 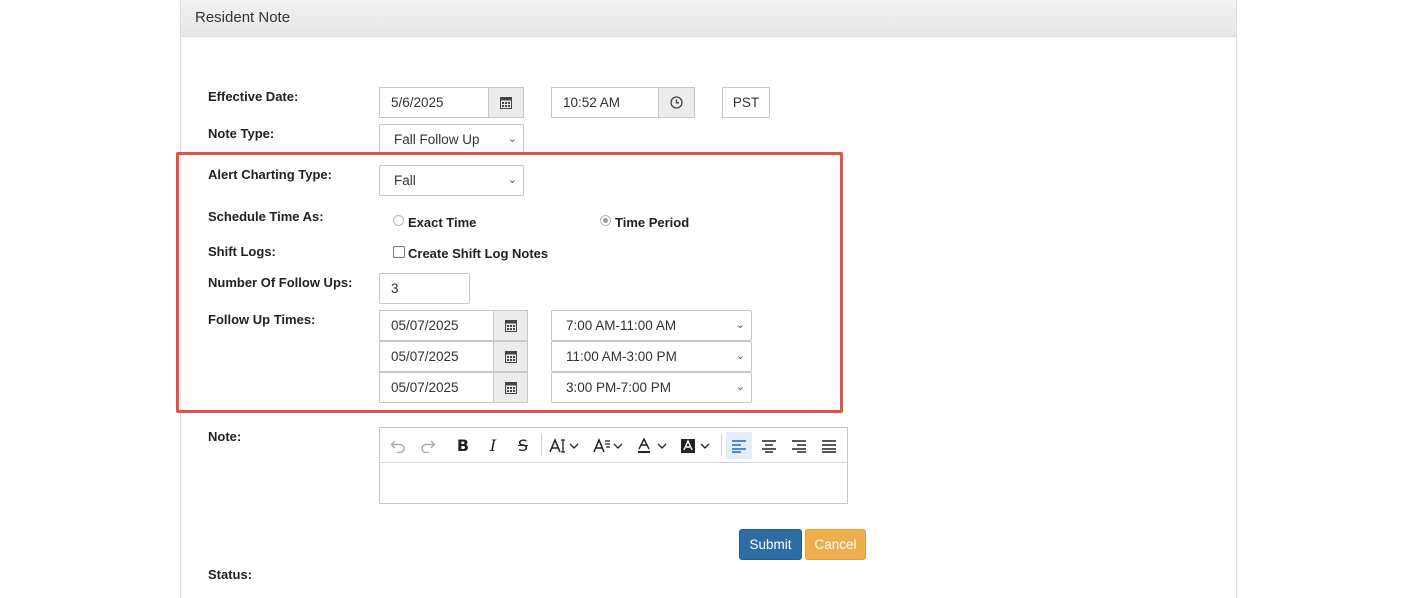 I want to click on align-center-icon, so click(x=769, y=445).